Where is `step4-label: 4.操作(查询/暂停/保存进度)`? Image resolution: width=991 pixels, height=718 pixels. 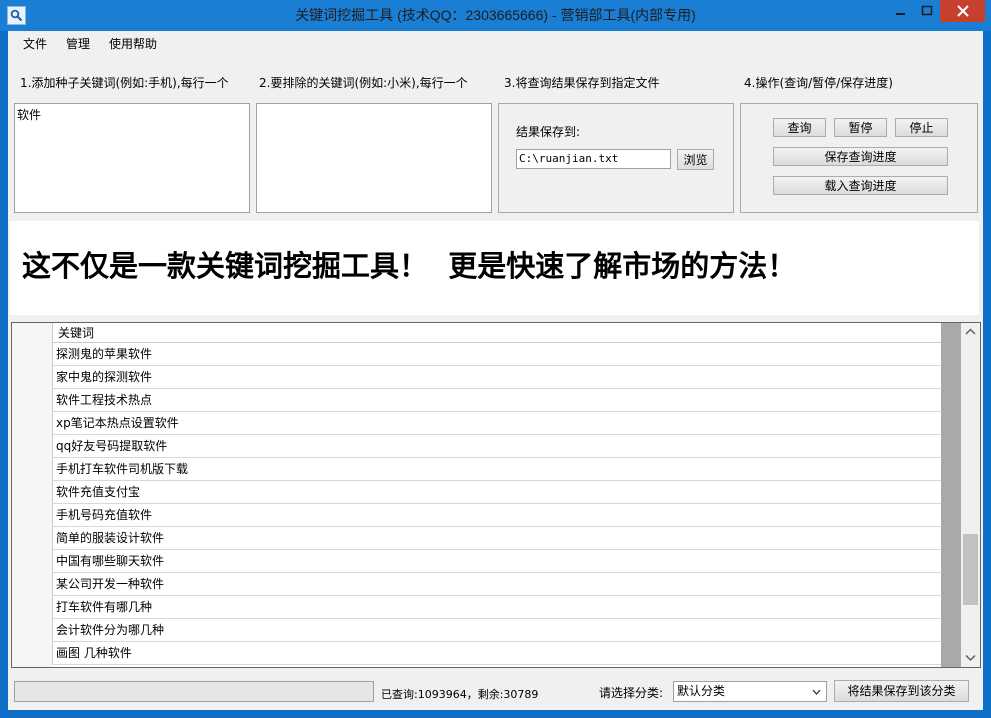 step4-label: 4.操作(查询/暂停/保存进度) is located at coordinates (818, 83).